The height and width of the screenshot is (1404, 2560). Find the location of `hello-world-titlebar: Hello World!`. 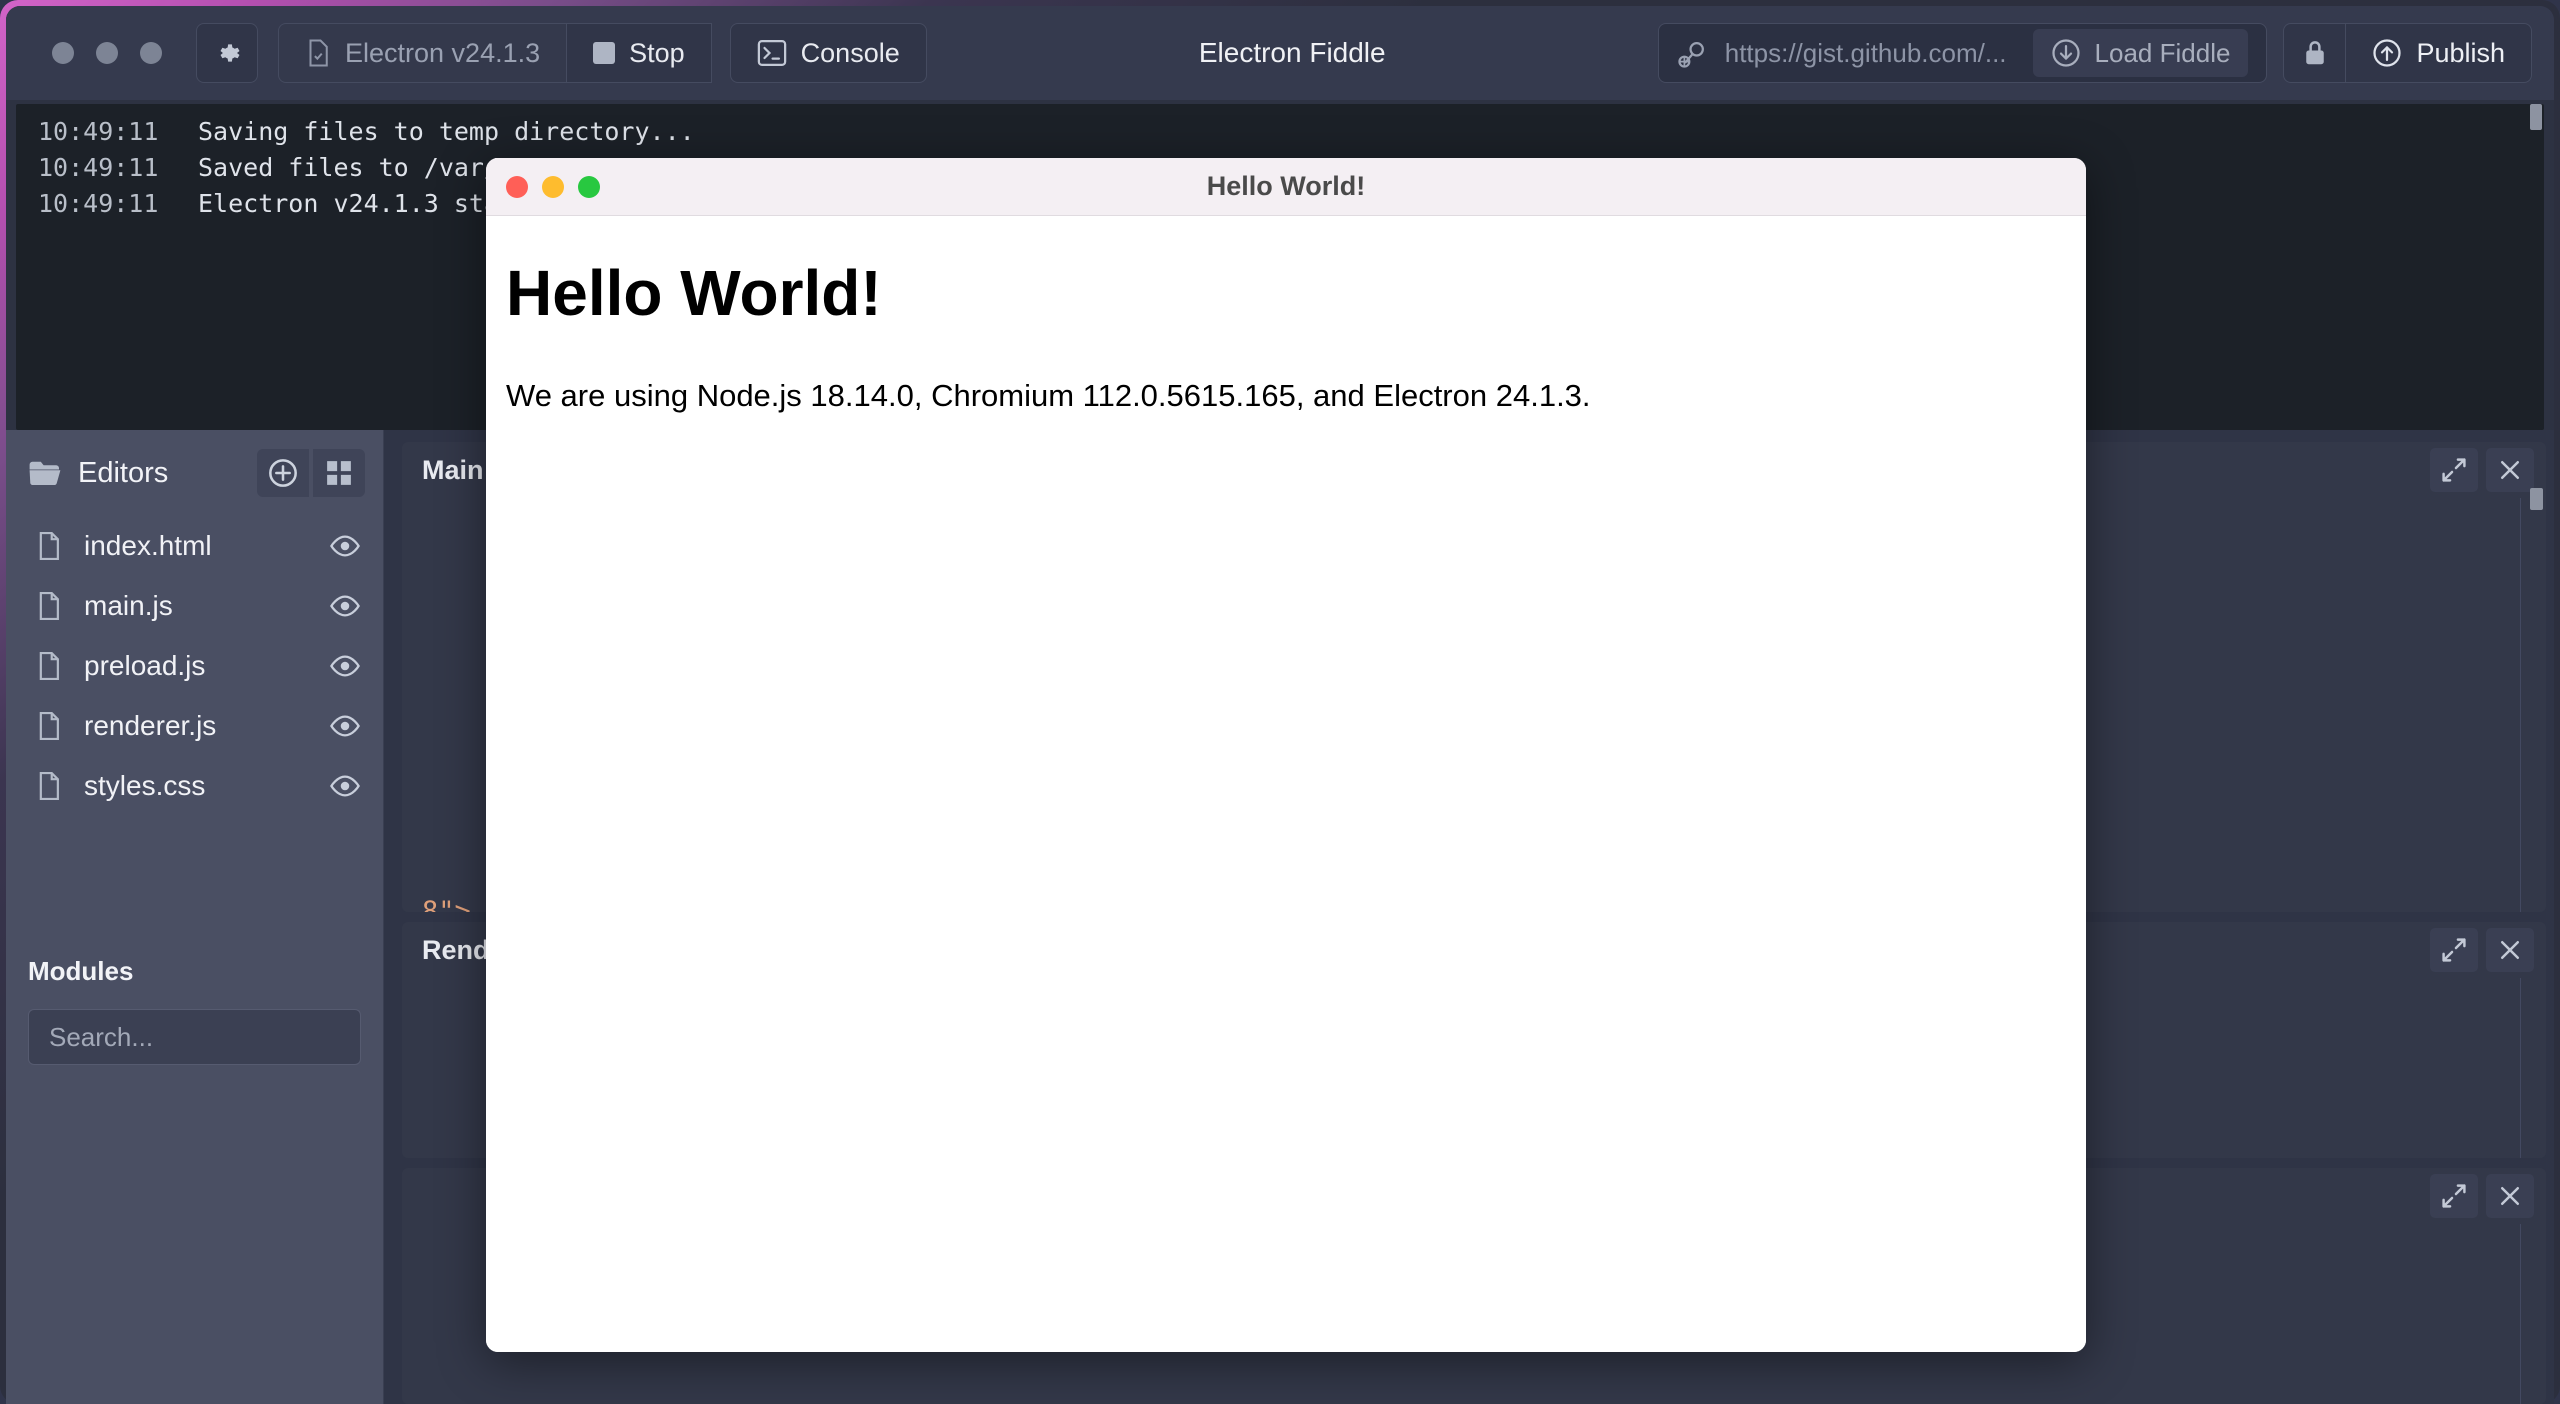

hello-world-titlebar: Hello World! is located at coordinates (1286, 187).